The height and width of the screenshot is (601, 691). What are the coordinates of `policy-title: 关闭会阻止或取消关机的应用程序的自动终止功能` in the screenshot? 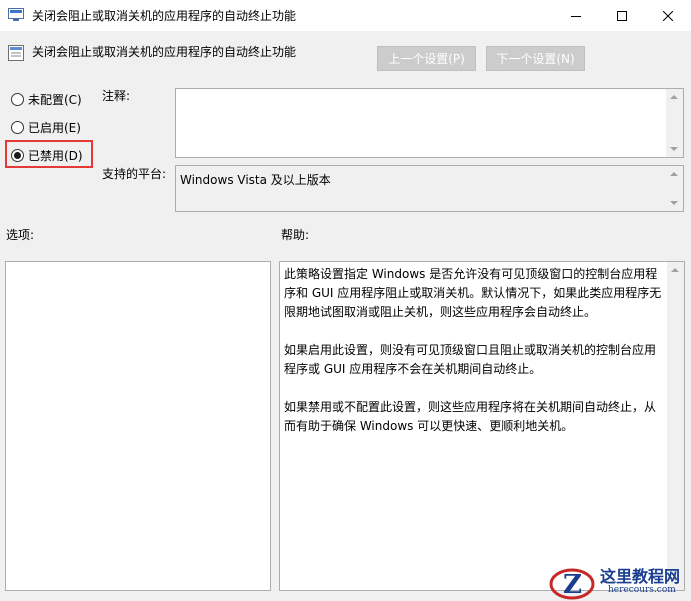 It's located at (164, 52).